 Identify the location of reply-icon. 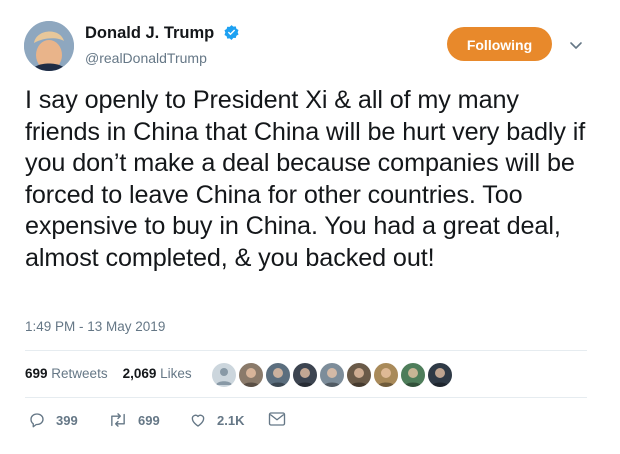
(37, 420).